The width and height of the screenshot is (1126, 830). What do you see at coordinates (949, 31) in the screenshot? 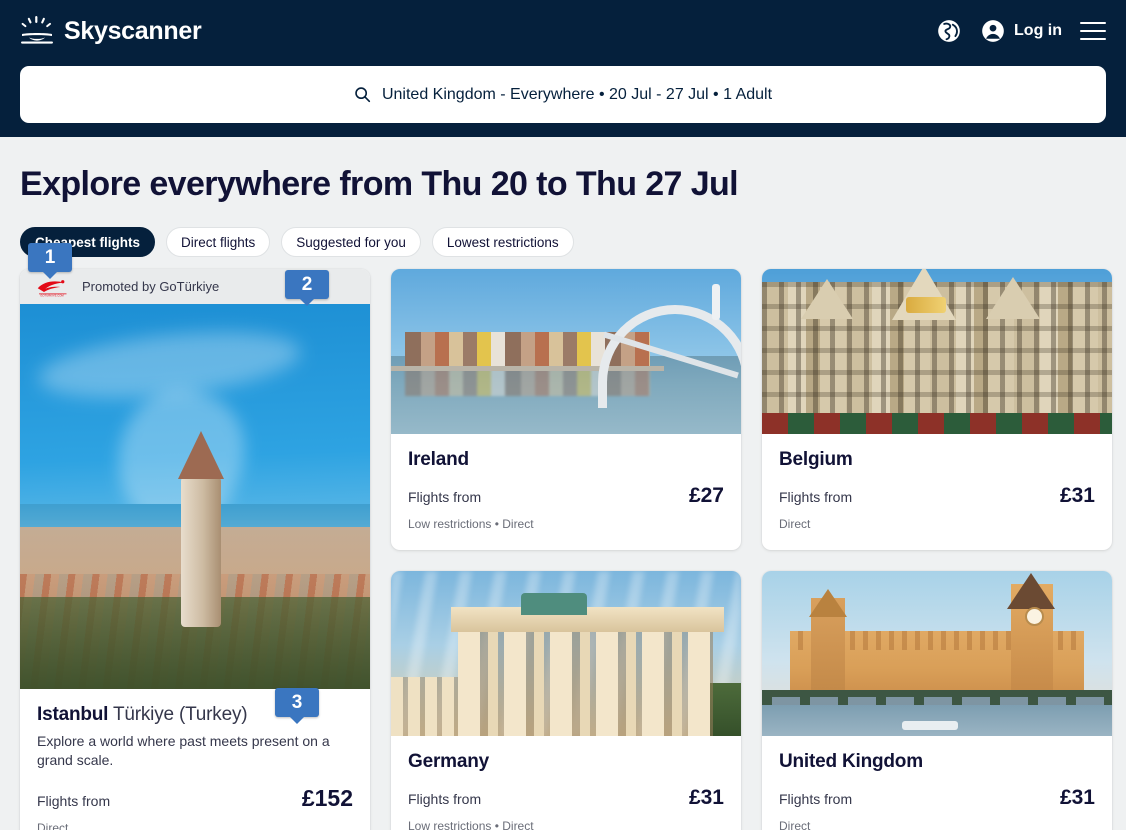
I see `globe-icon` at bounding box center [949, 31].